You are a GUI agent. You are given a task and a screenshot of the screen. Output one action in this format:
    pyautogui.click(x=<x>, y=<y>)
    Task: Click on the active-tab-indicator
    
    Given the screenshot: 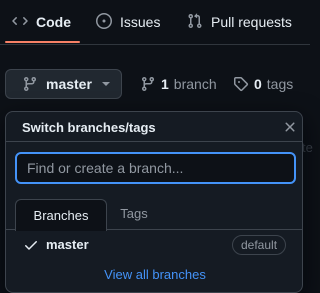 What is the action you would take?
    pyautogui.click(x=42, y=42)
    